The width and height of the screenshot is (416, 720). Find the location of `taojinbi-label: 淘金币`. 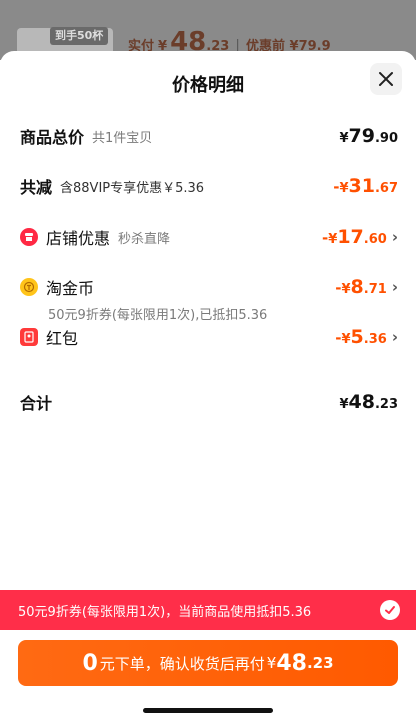

taojinbi-label: 淘金币 is located at coordinates (70, 288).